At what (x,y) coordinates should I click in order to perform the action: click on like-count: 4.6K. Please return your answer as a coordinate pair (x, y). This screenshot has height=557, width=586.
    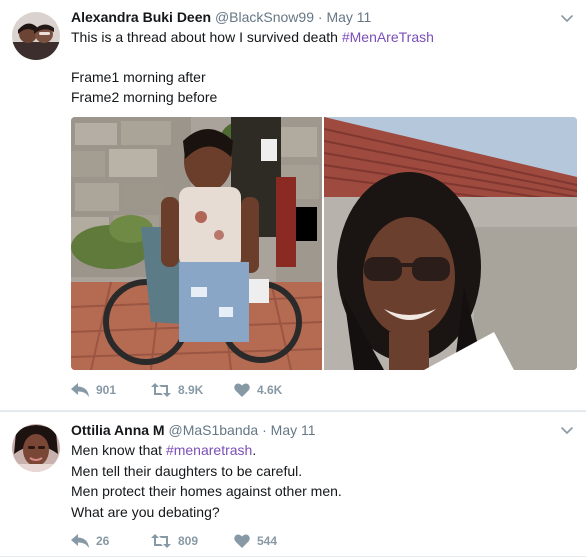
    Looking at the image, I should click on (270, 390).